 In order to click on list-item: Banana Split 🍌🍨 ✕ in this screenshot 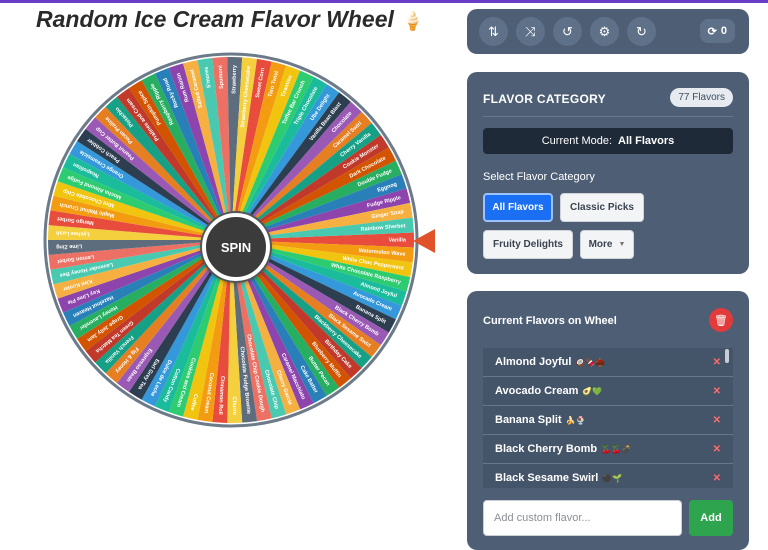, I will do `click(608, 420)`.